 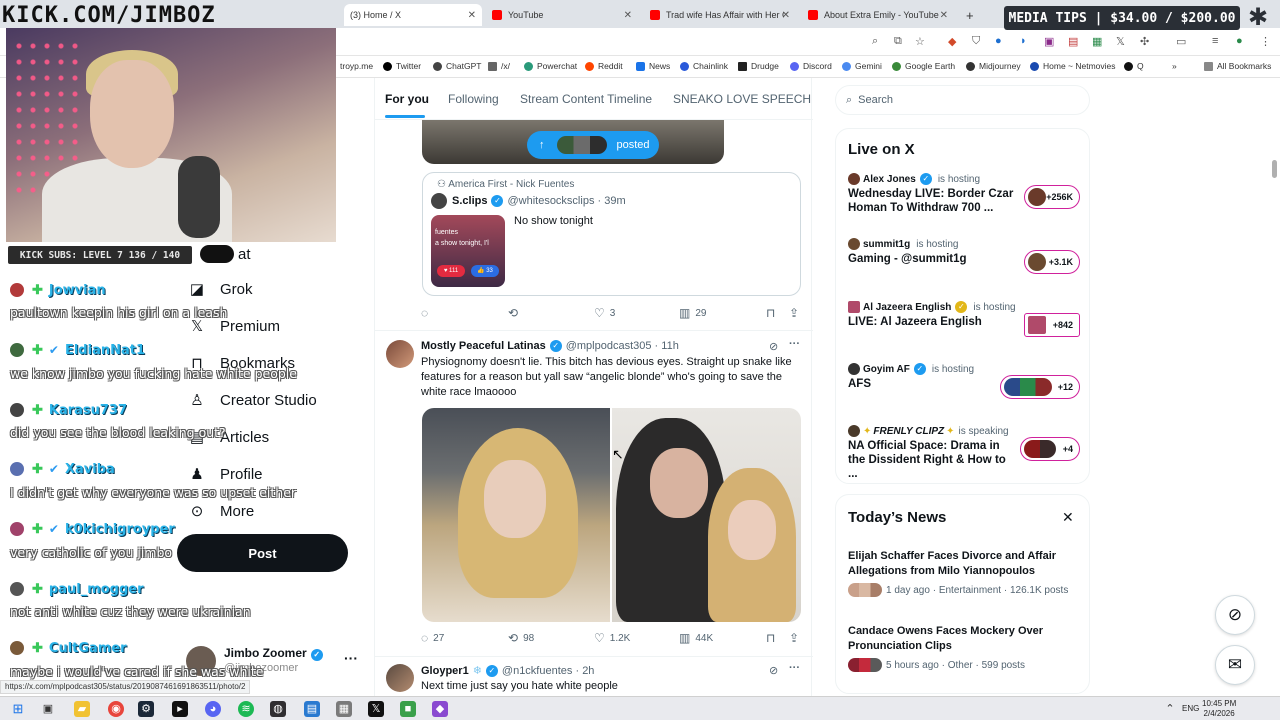 I want to click on spotify-icon: ≋, so click(x=246, y=709).